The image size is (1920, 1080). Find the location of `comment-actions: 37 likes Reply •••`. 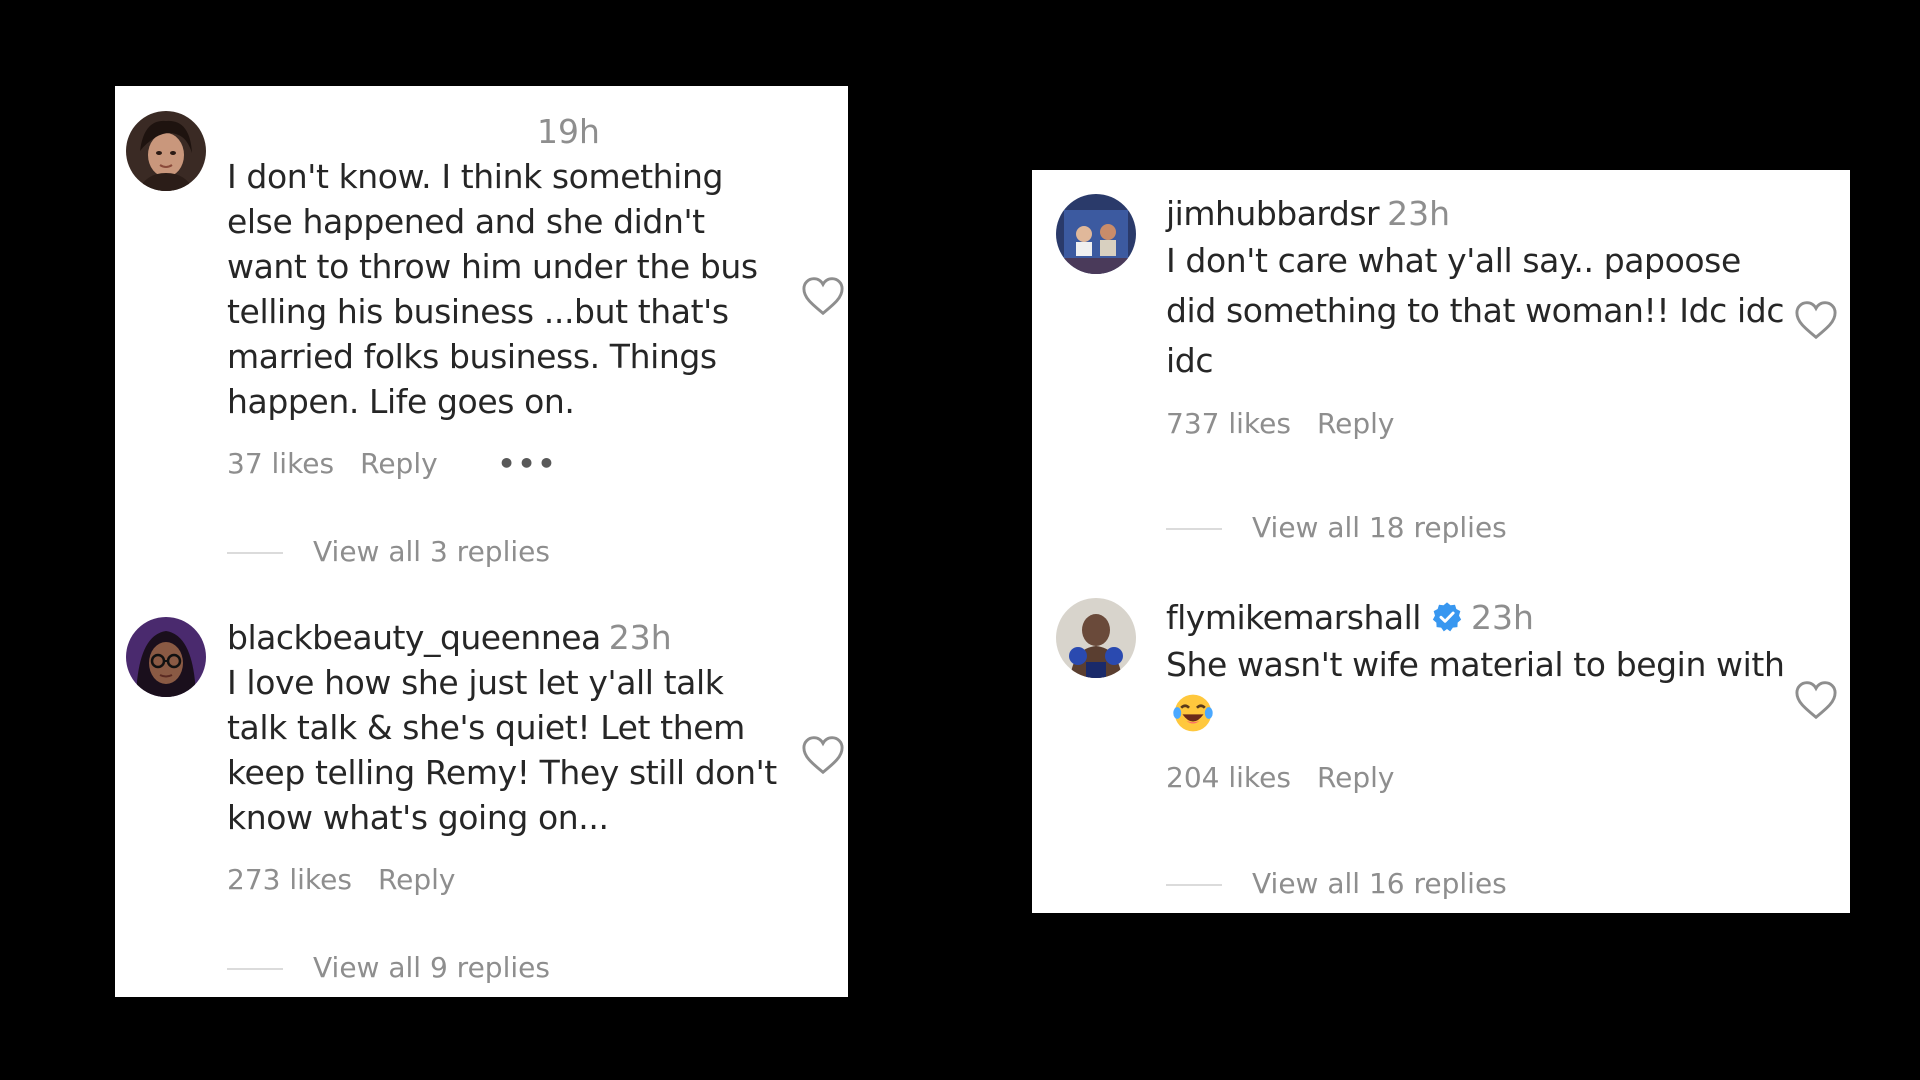

comment-actions: 37 likes Reply ••• is located at coordinates (507, 464).